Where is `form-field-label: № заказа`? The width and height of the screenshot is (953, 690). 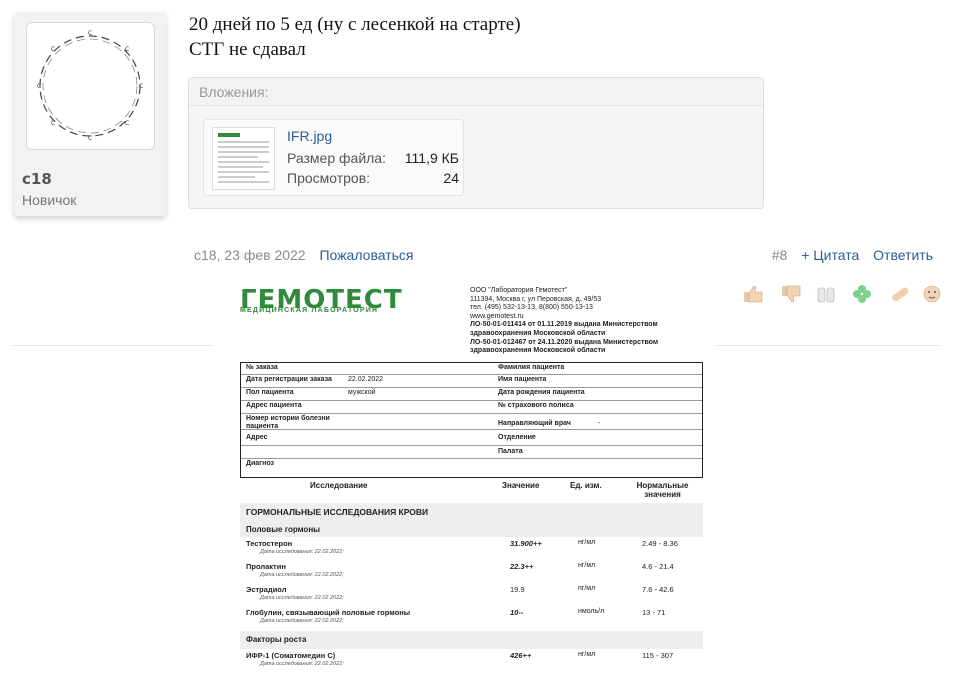
form-field-label: № заказа is located at coordinates (262, 367).